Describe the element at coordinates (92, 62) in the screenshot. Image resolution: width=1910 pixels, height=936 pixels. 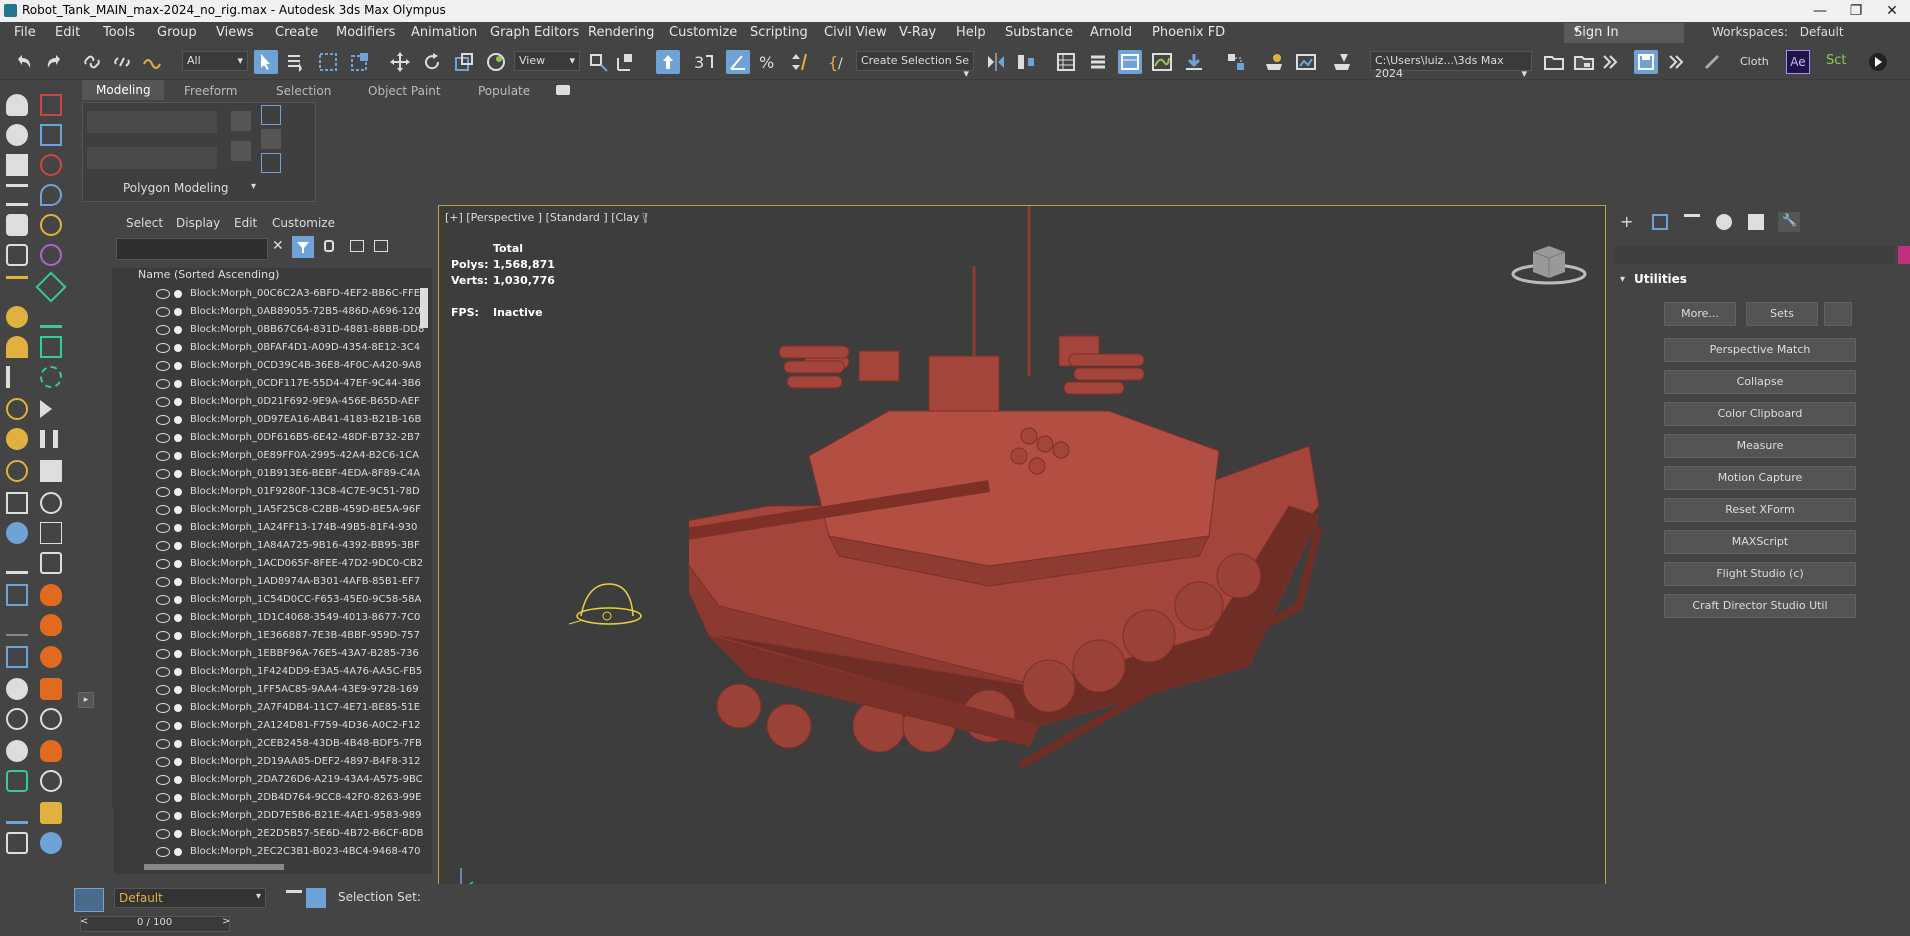
I see `link-icon` at that location.